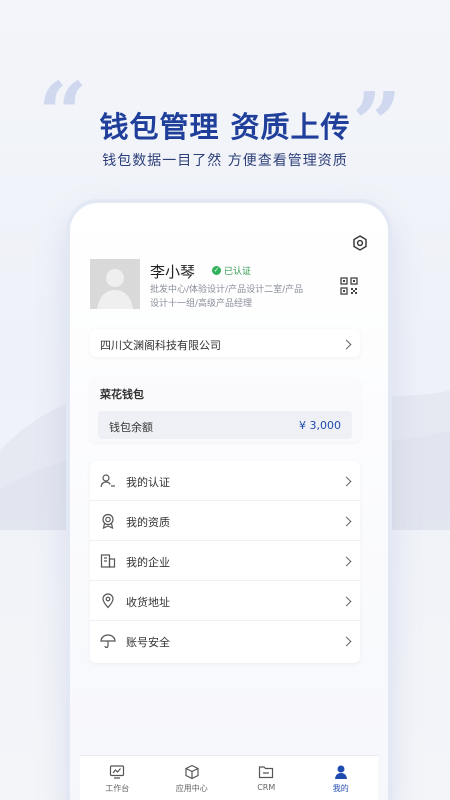  What do you see at coordinates (148, 482) in the screenshot?
I see `menu-item-label: 我的认证` at bounding box center [148, 482].